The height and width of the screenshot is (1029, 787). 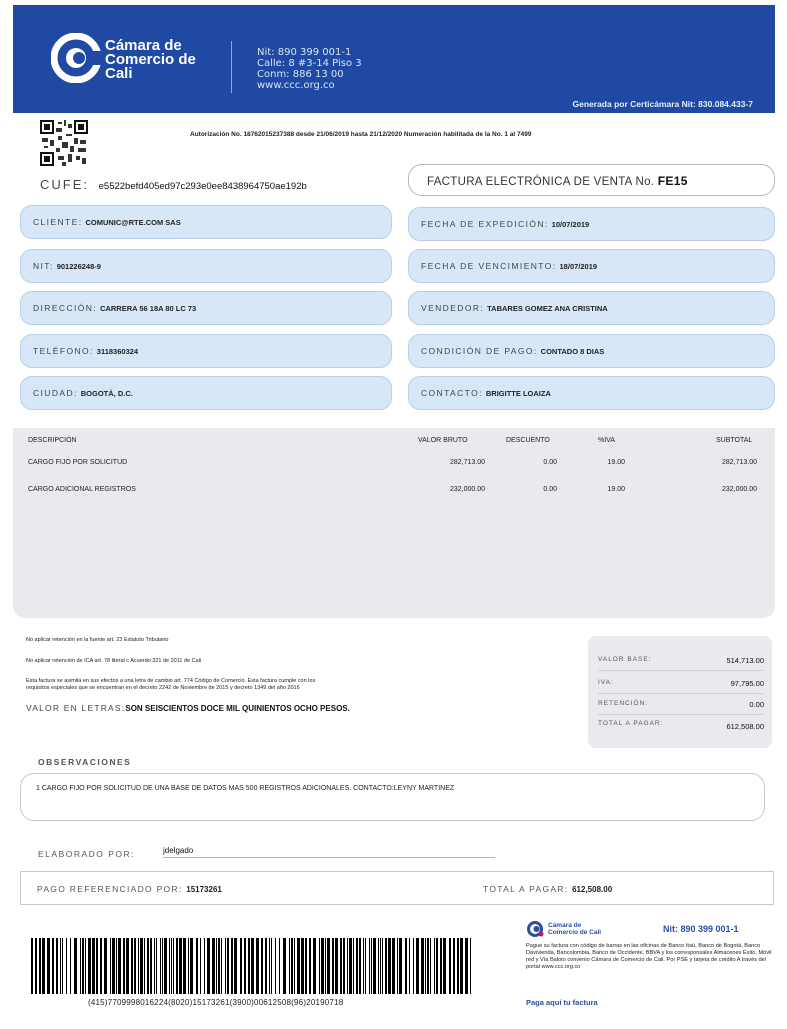 What do you see at coordinates (64, 143) in the screenshot?
I see `qr-code-icon` at bounding box center [64, 143].